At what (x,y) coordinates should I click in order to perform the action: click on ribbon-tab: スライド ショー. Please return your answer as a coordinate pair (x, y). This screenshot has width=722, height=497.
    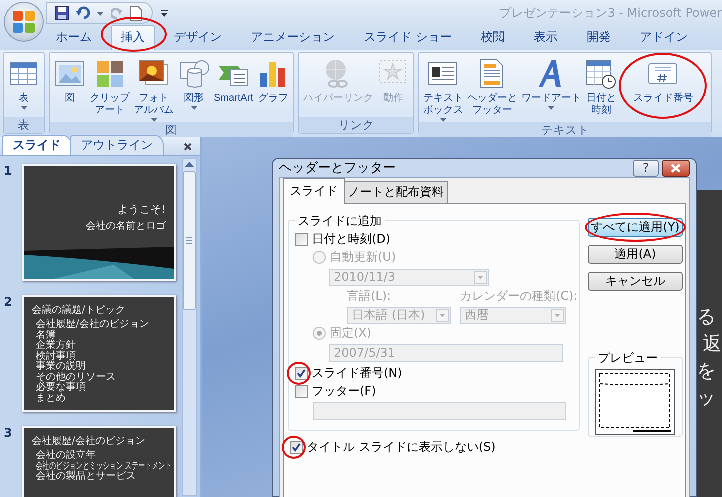
    Looking at the image, I should click on (408, 37).